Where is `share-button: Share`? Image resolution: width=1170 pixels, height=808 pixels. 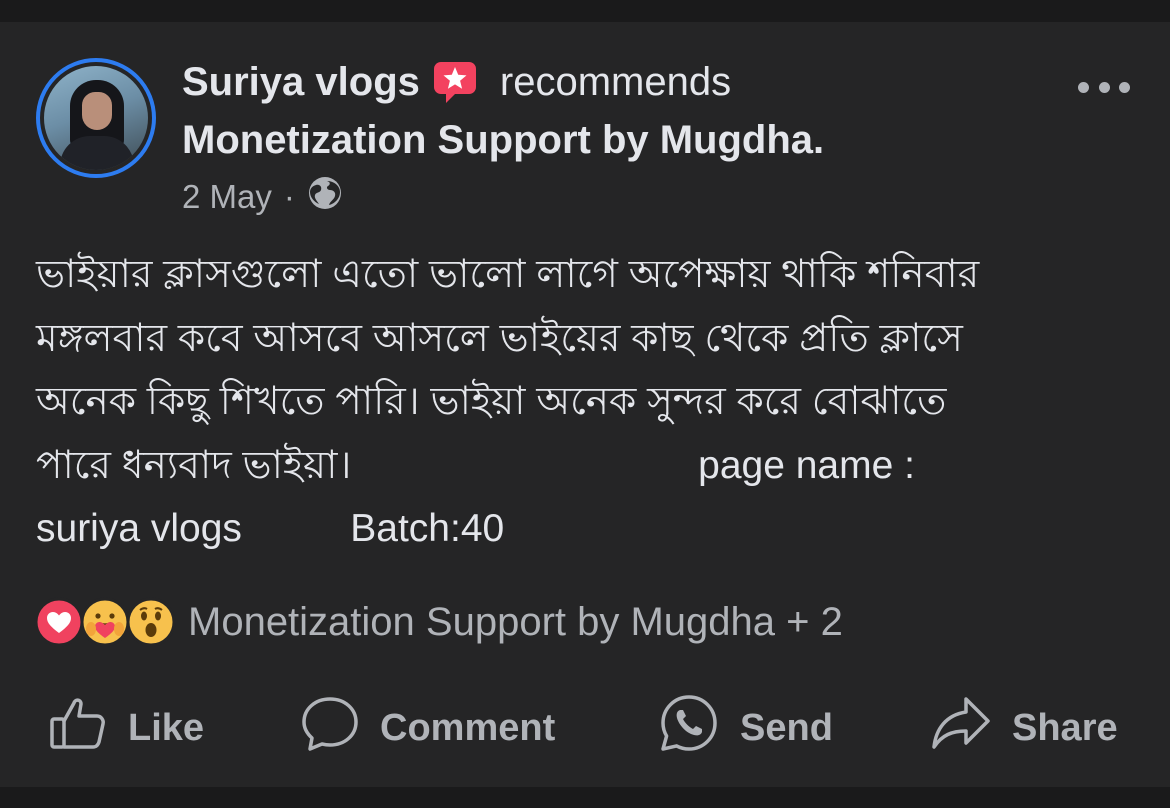 share-button: Share is located at coordinates (1024, 728).